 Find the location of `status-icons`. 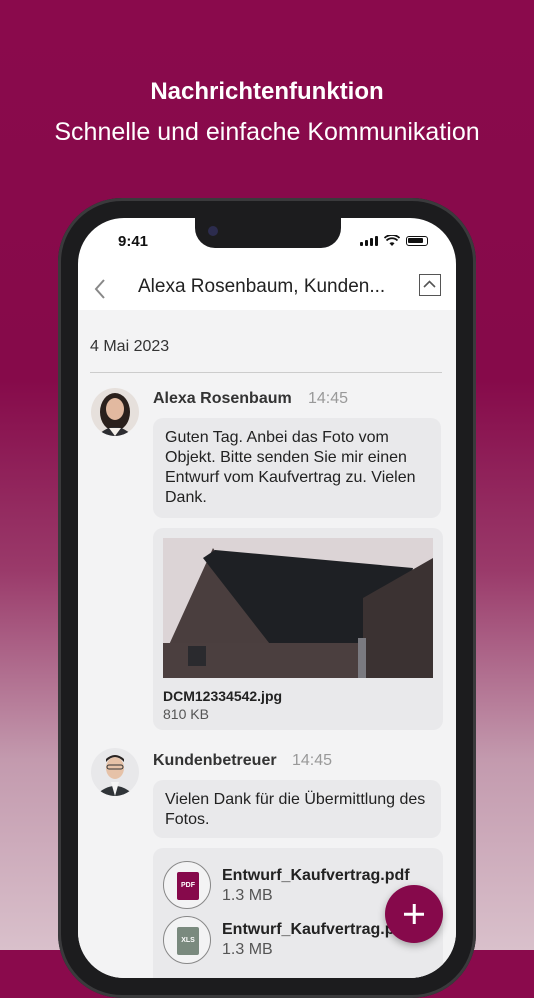

status-icons is located at coordinates (394, 241).